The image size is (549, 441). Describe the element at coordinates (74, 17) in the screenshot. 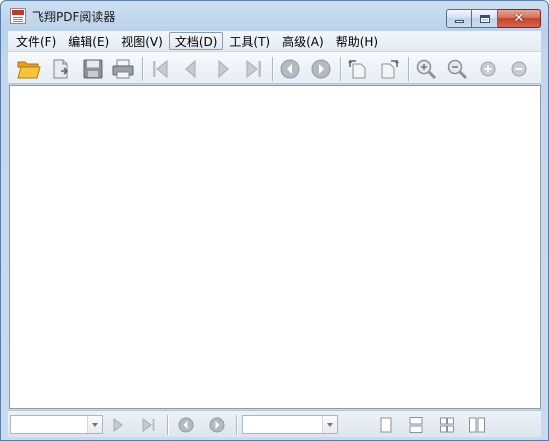

I see `window-title: 飞翔PDF阅读器` at that location.